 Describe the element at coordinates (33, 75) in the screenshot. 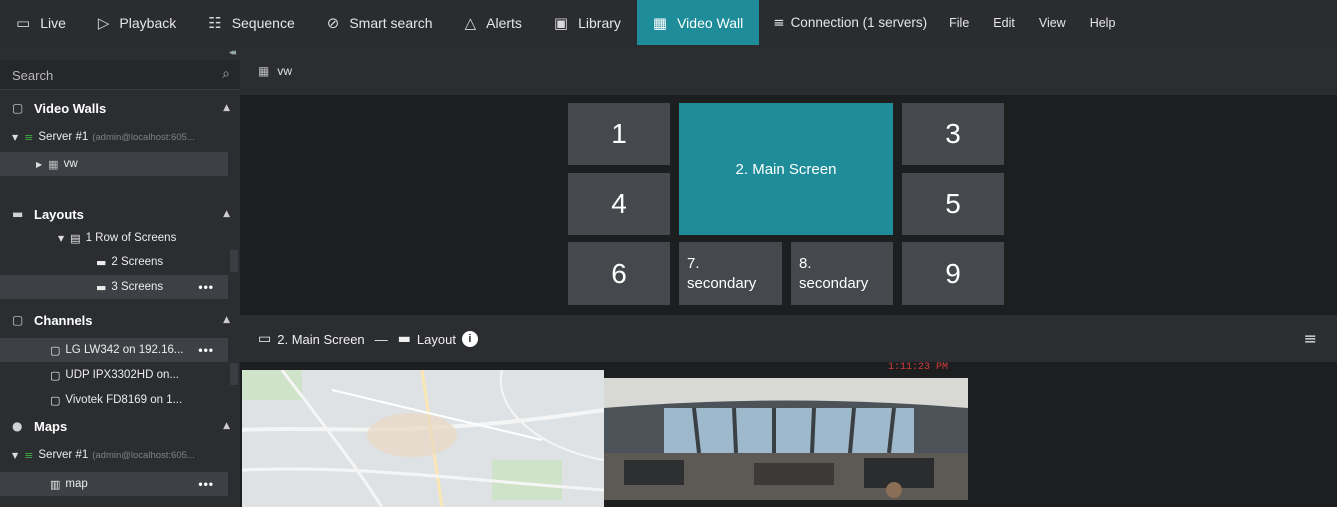

I see `search-placeholder: Search` at that location.